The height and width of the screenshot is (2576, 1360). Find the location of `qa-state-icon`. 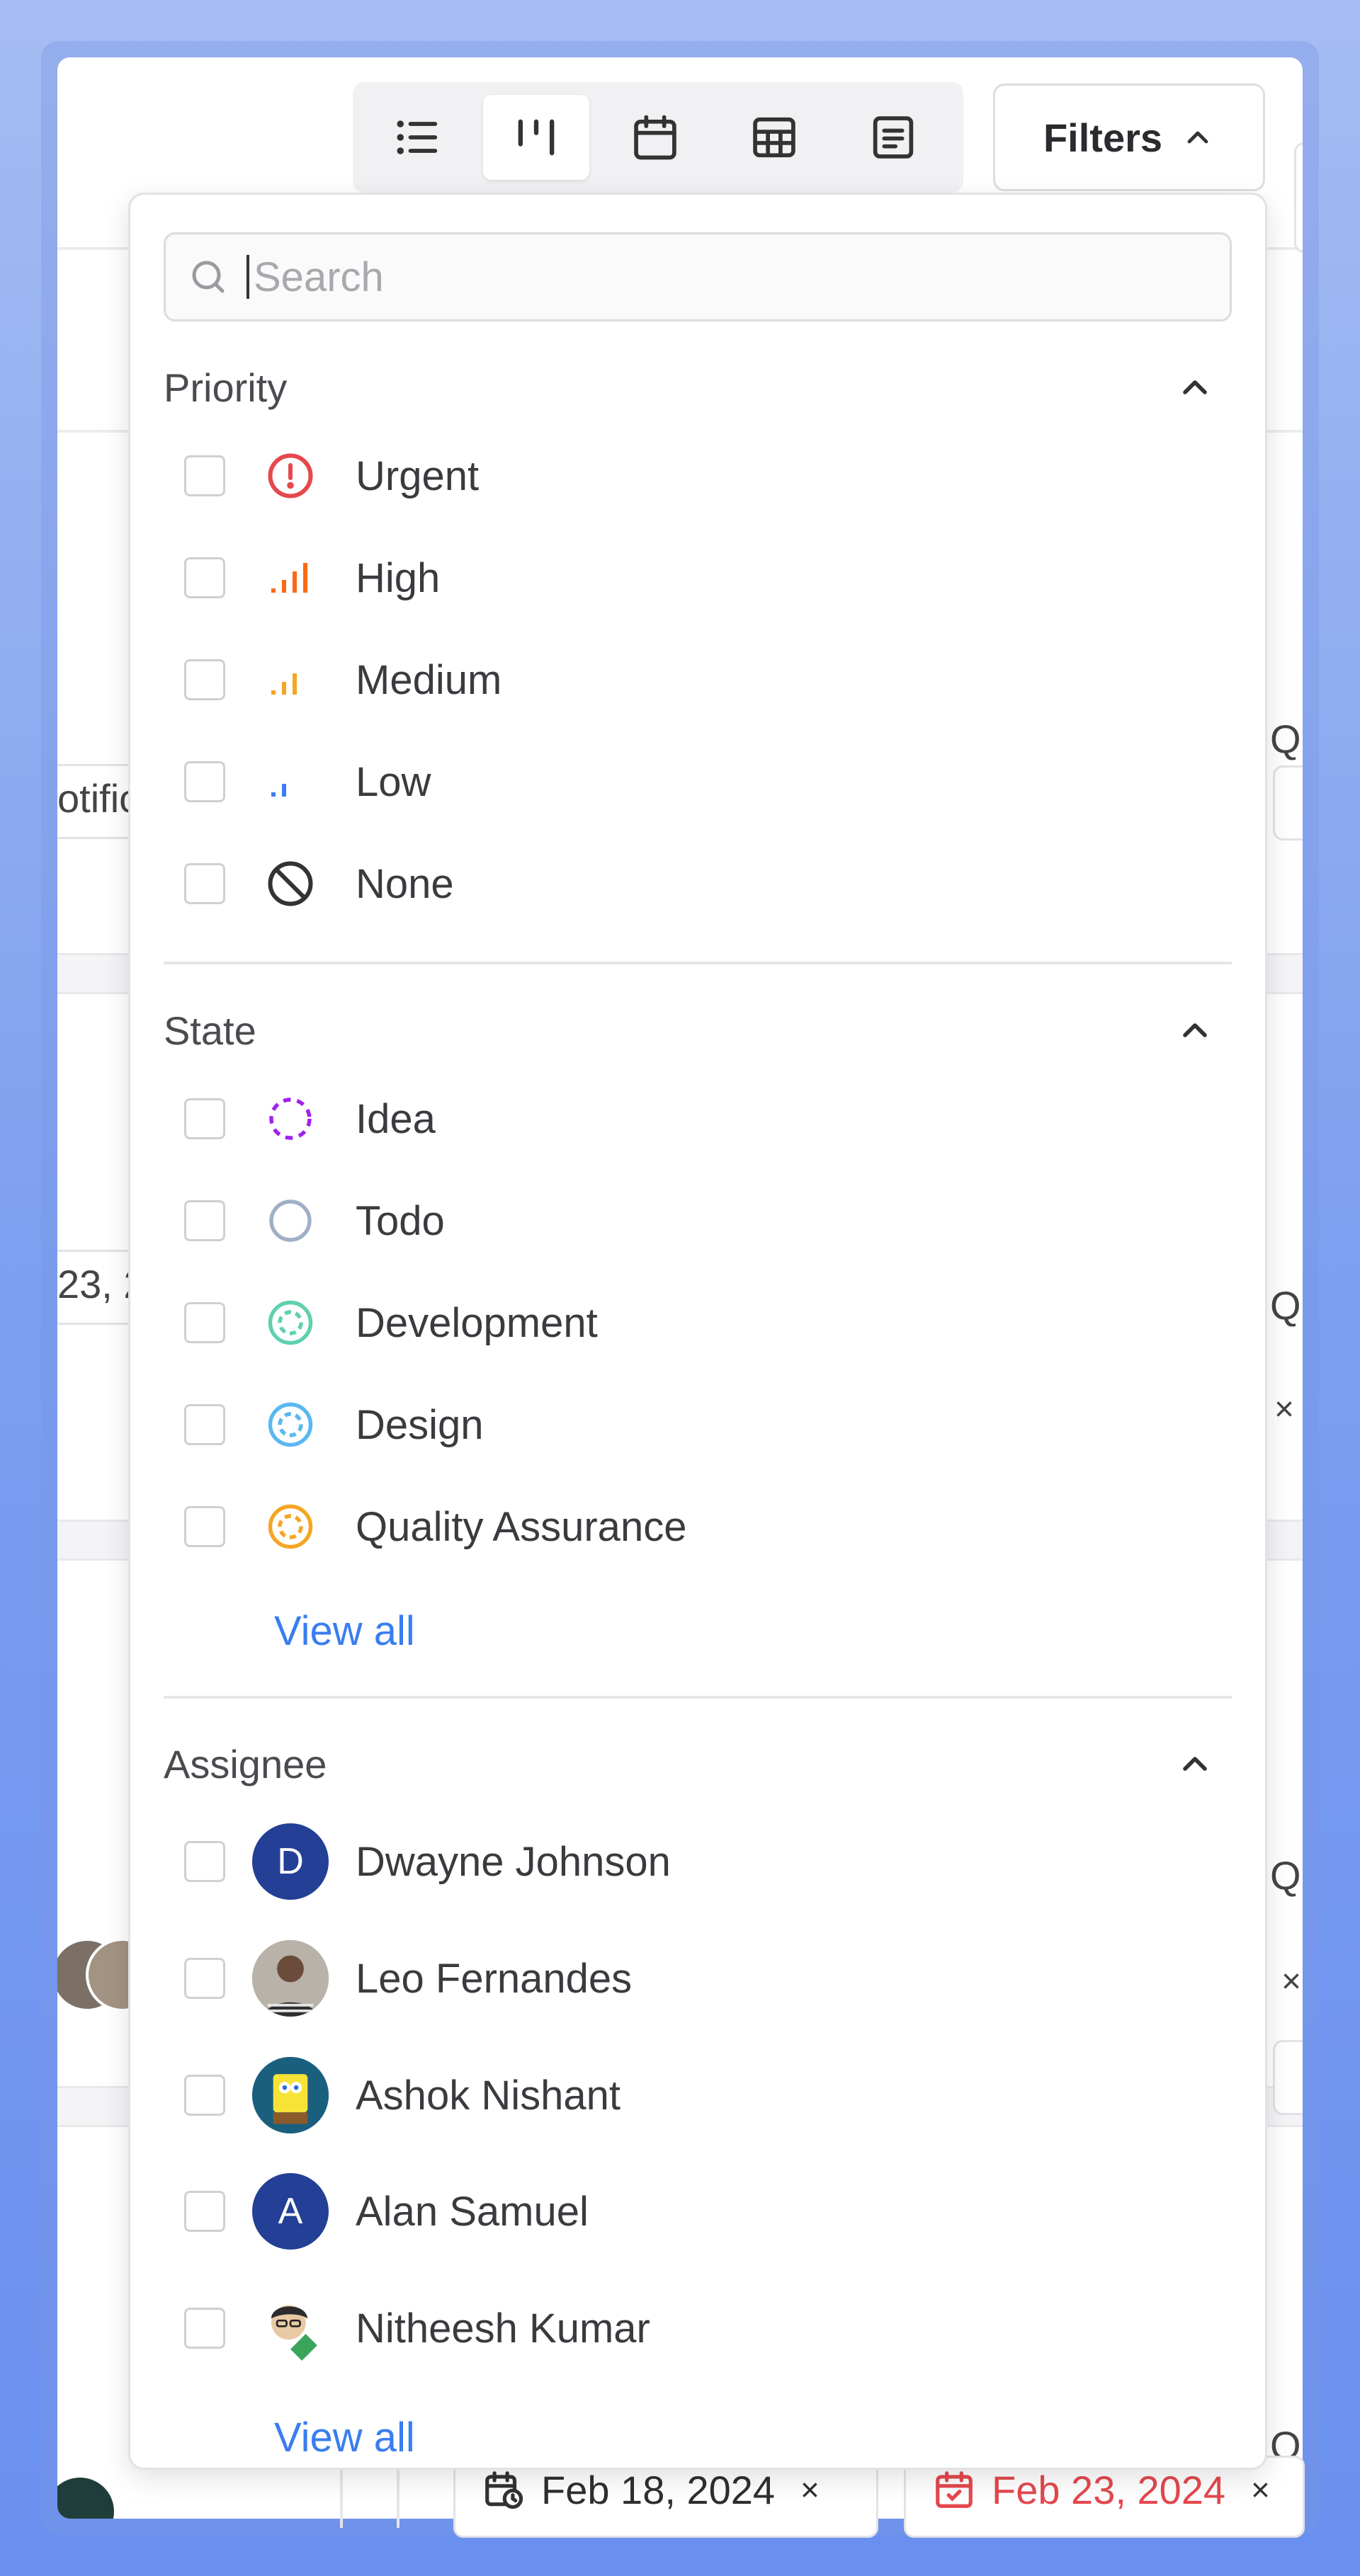

qa-state-icon is located at coordinates (290, 1527).